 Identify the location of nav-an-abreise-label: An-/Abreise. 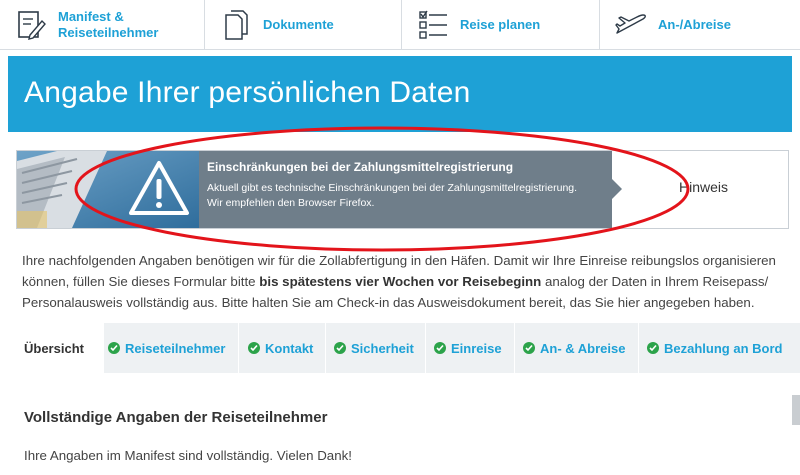
(694, 24).